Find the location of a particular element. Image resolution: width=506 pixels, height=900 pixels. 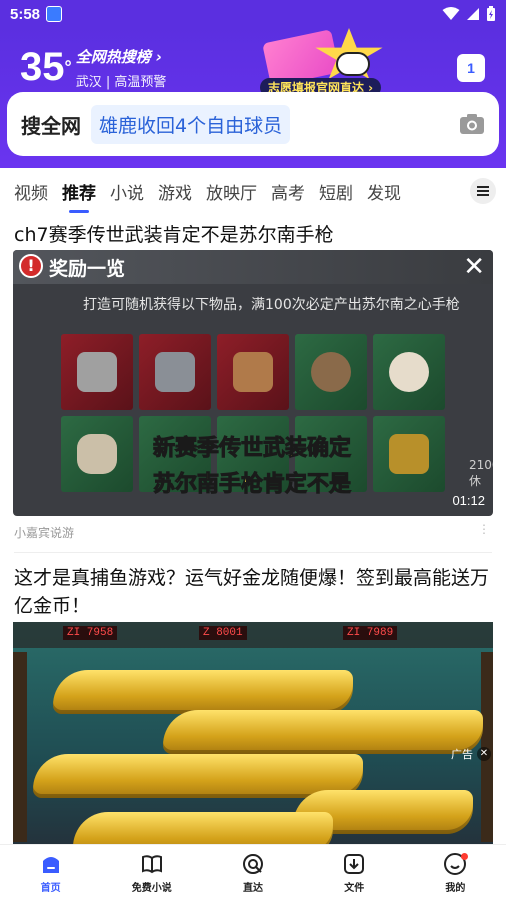

ad-label: 广告 is located at coordinates (462, 754).